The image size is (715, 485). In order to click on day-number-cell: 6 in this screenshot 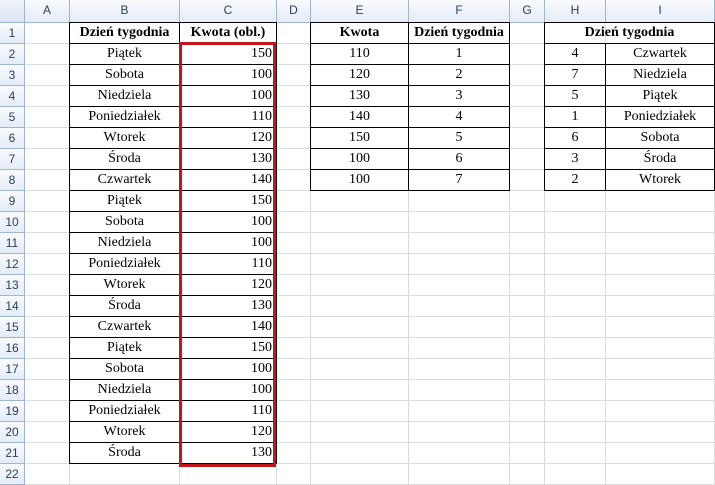, I will do `click(575, 138)`.